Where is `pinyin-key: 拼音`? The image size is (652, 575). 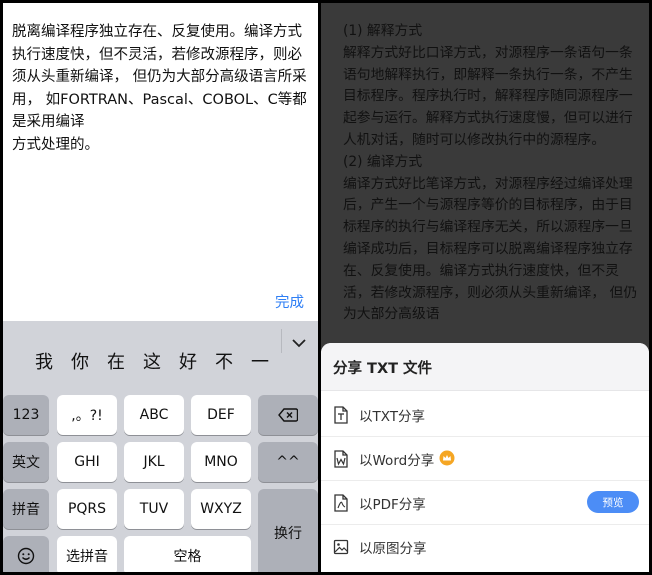
pinyin-key: 拼音 is located at coordinates (26, 509).